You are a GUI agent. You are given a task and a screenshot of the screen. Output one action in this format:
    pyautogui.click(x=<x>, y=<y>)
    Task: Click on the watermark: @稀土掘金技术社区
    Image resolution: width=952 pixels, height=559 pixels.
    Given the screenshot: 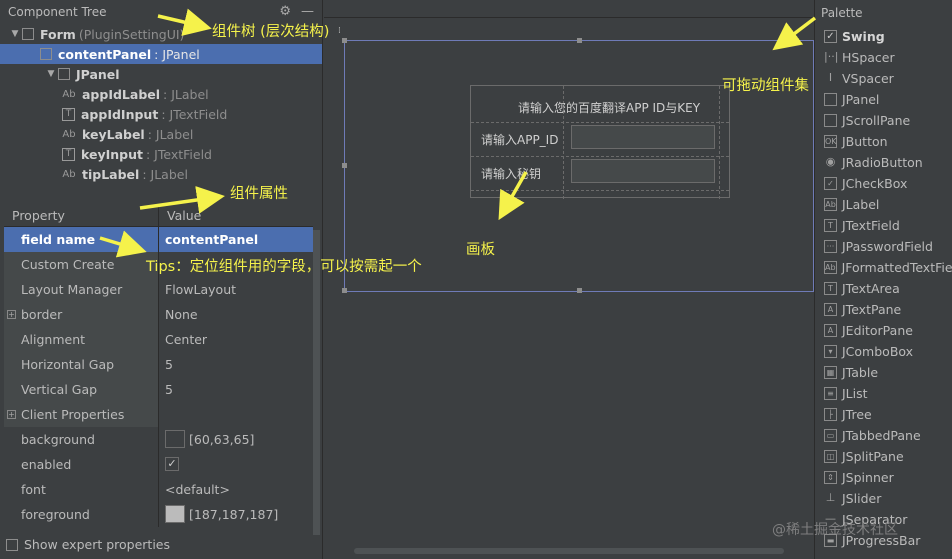 What is the action you would take?
    pyautogui.click(x=835, y=530)
    